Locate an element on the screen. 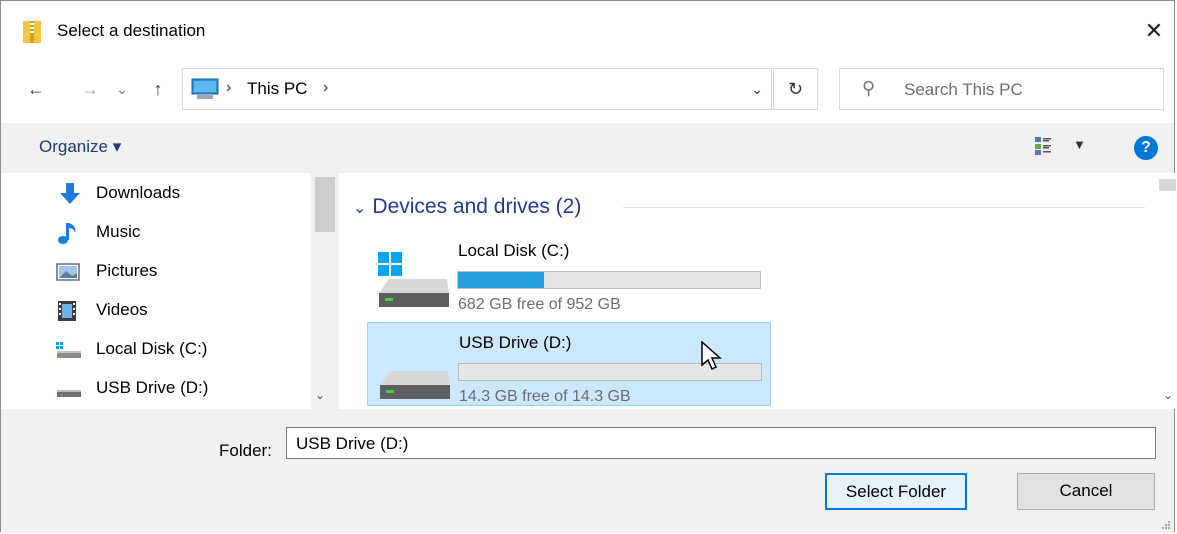 The height and width of the screenshot is (534, 1177). view-options-icon is located at coordinates (1043, 146).